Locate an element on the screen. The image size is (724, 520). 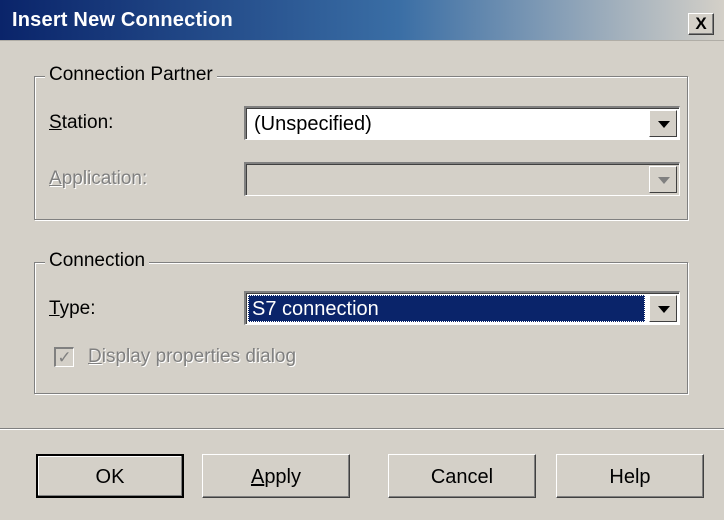
apply-mnemonic: A is located at coordinates (257, 477).